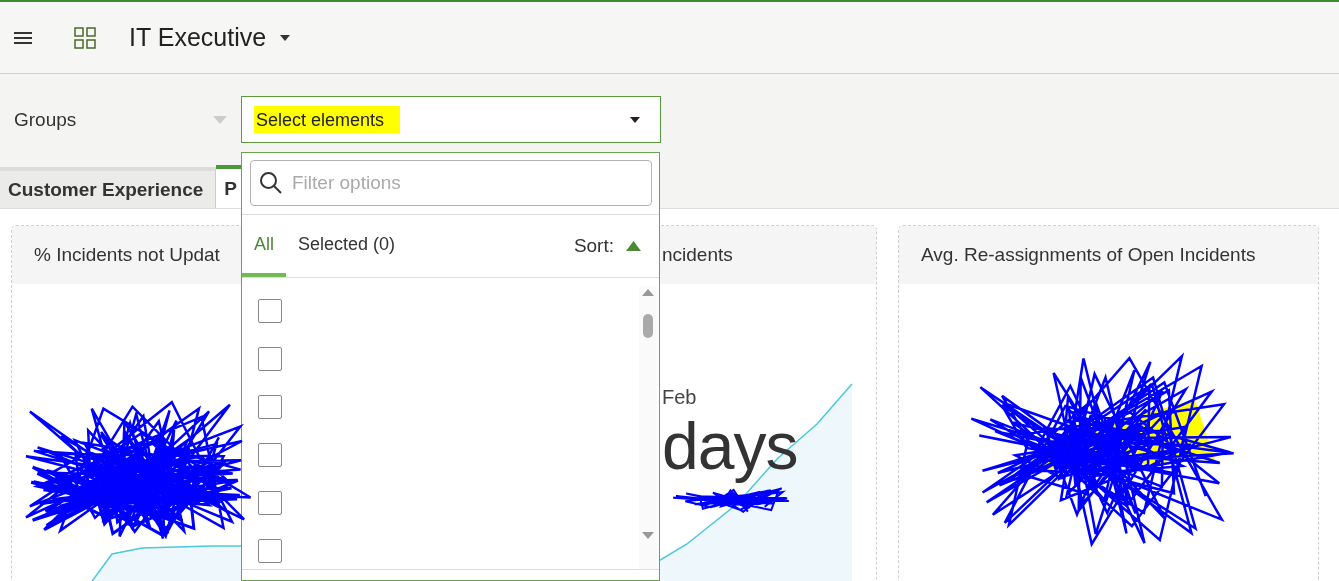 This screenshot has width=1339, height=581. I want to click on stat-date: Feb, so click(680, 397).